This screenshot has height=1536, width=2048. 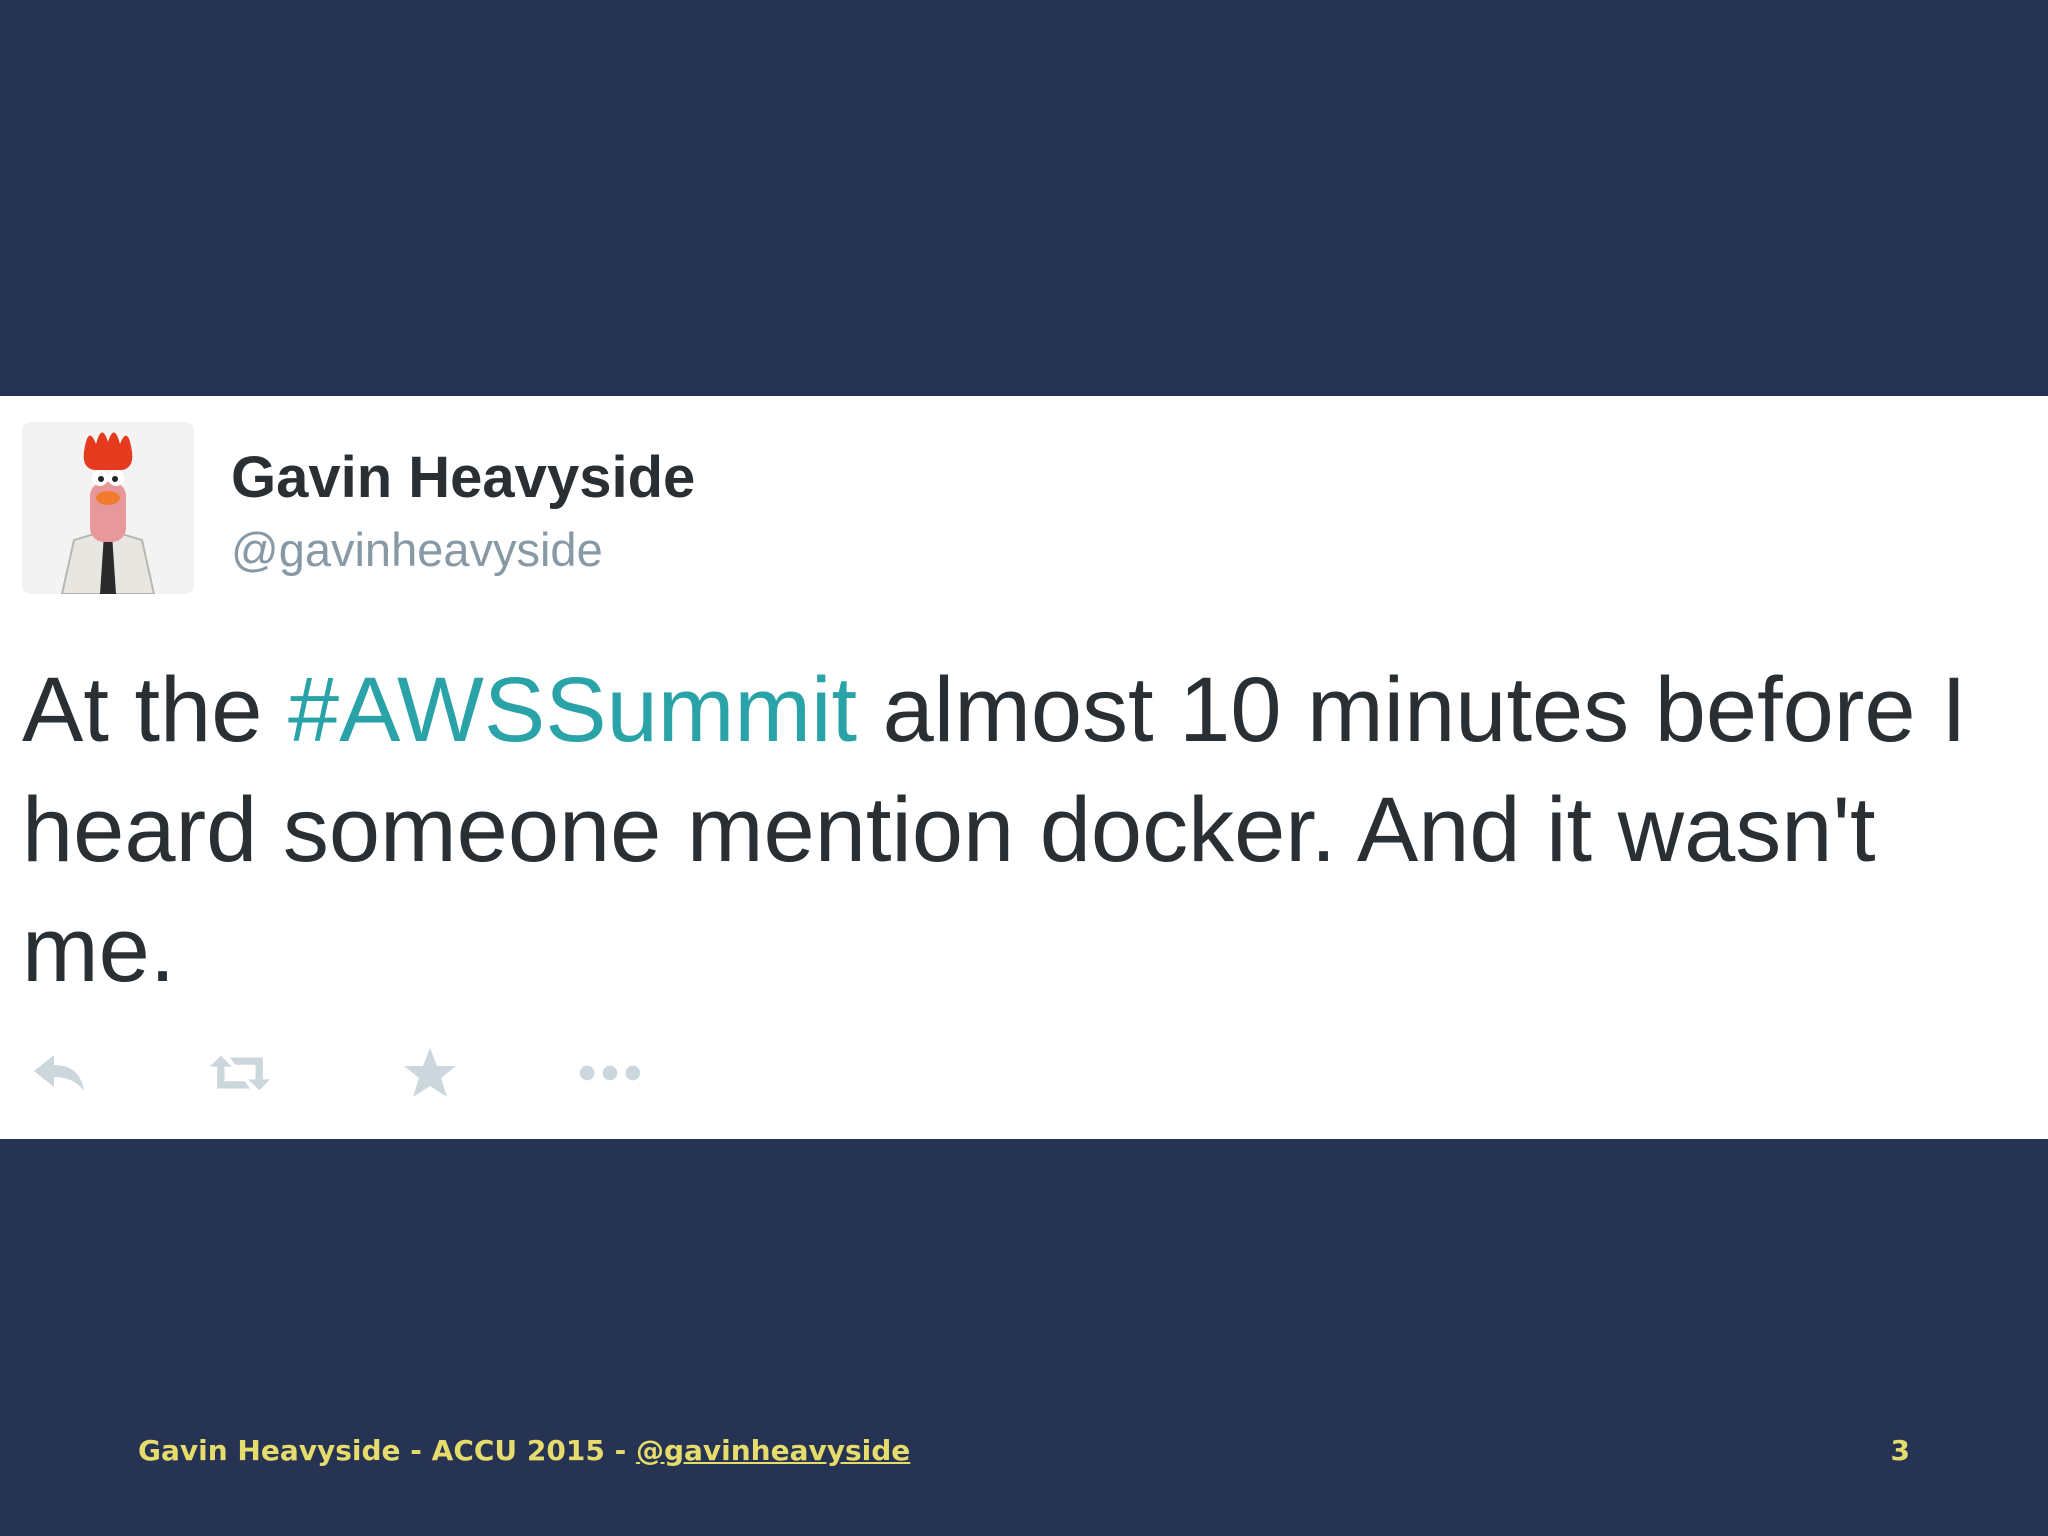 I want to click on handle: @gavinheavyside, so click(x=417, y=549).